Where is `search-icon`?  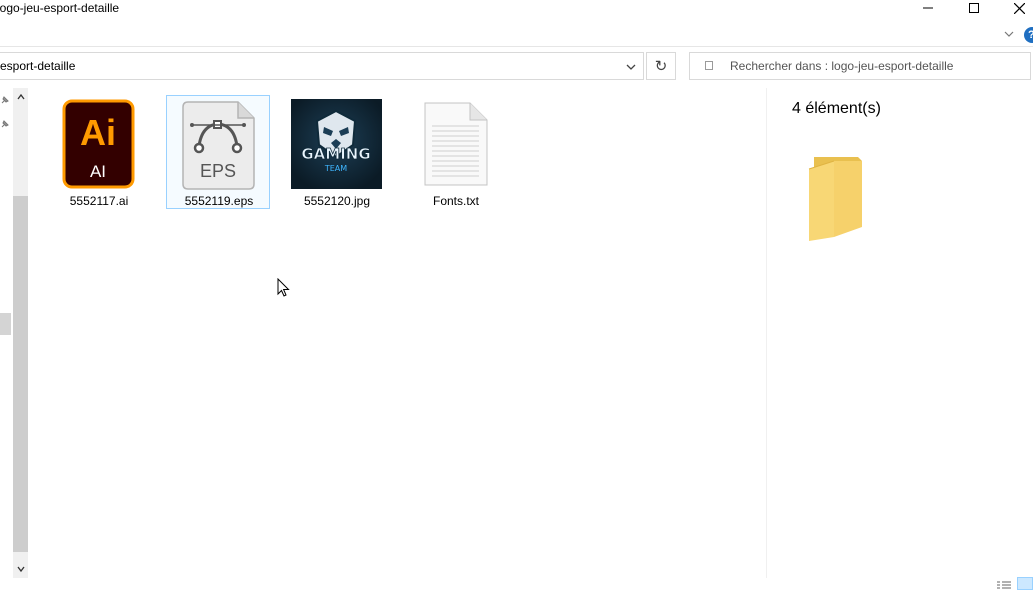 search-icon is located at coordinates (709, 65).